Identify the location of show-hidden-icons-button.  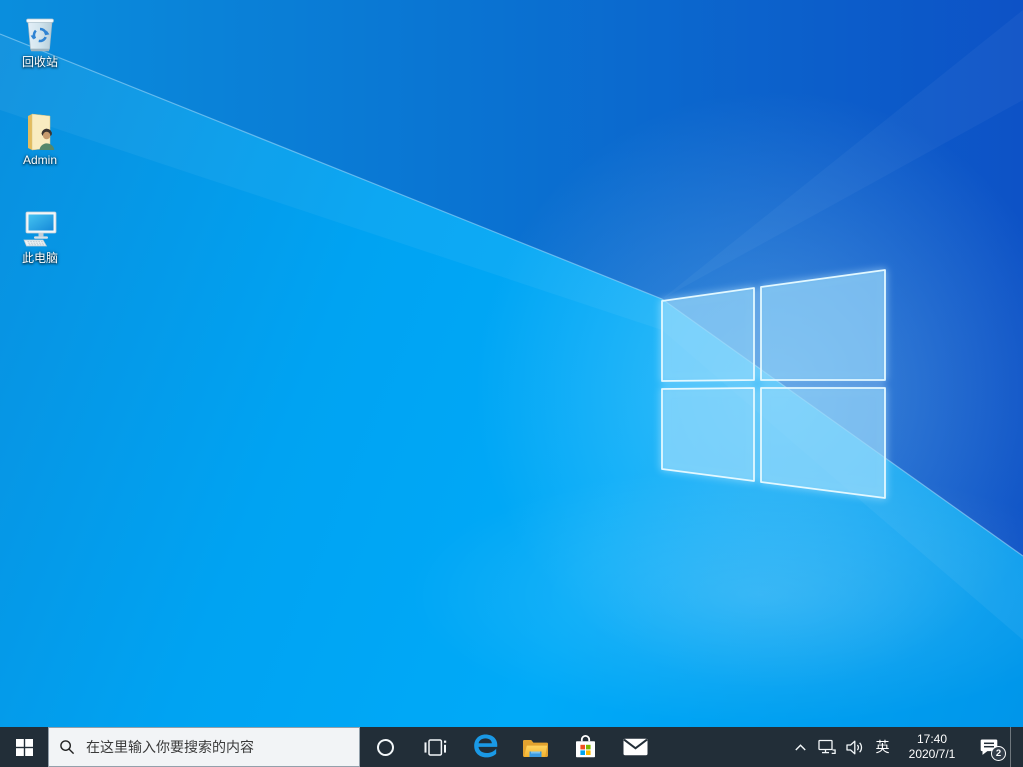
(800, 747).